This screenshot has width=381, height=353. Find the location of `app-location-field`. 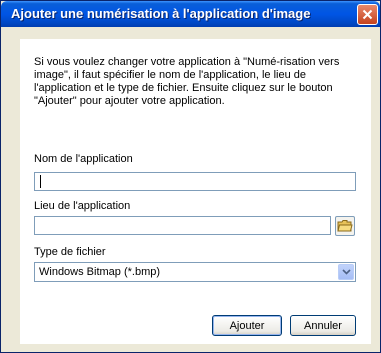

app-location-field is located at coordinates (182, 225).